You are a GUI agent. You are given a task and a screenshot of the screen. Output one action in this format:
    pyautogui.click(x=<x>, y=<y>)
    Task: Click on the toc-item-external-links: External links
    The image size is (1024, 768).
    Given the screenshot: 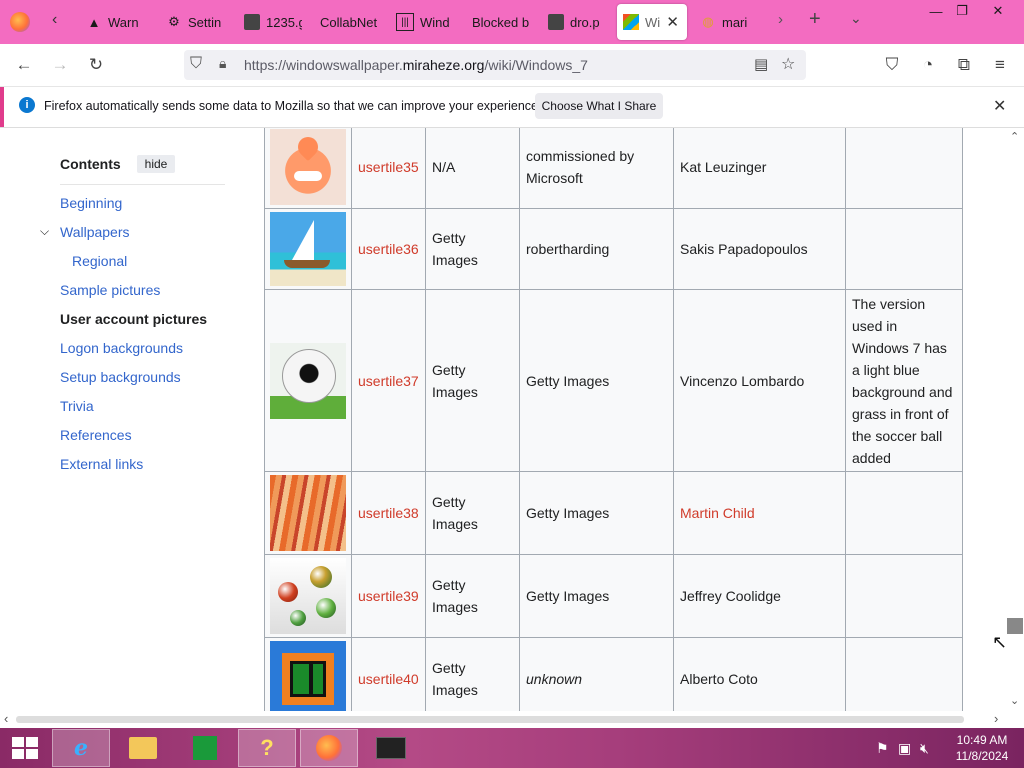 What is the action you would take?
    pyautogui.click(x=101, y=464)
    